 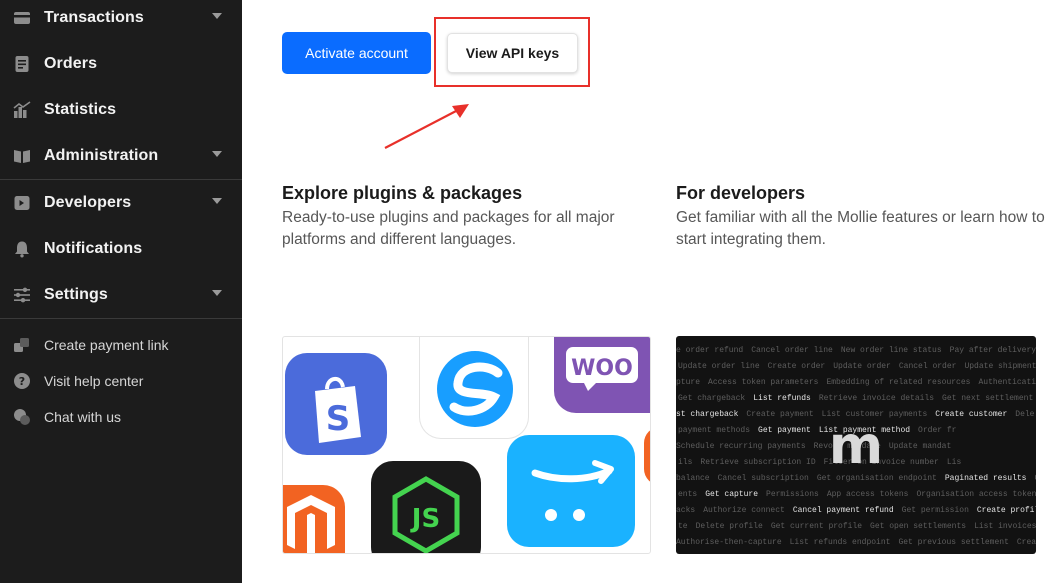 I want to click on api-endpoint-label: balance, so click(x=693, y=478).